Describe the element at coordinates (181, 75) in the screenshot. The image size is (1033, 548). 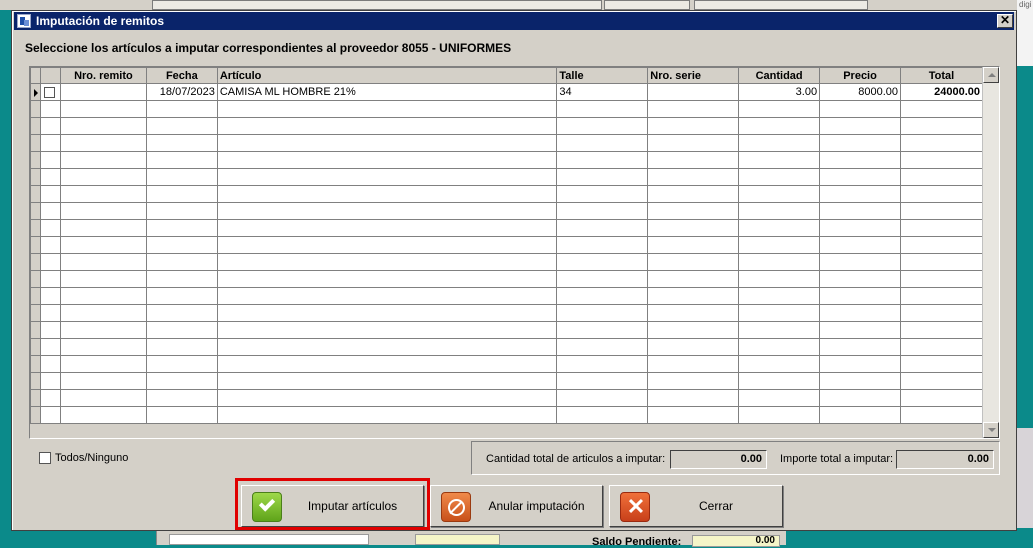
I see `column-header-fecha: Fecha` at that location.